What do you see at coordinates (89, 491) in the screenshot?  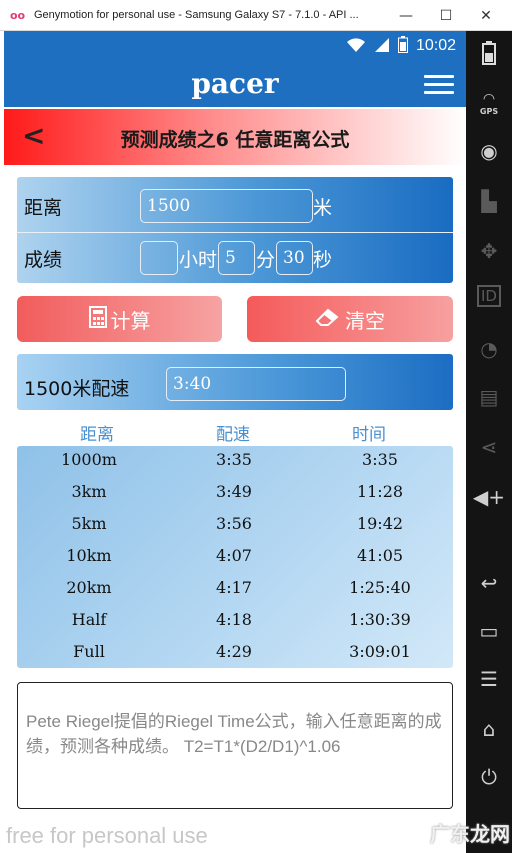 I see `cell-distance: 3km` at bounding box center [89, 491].